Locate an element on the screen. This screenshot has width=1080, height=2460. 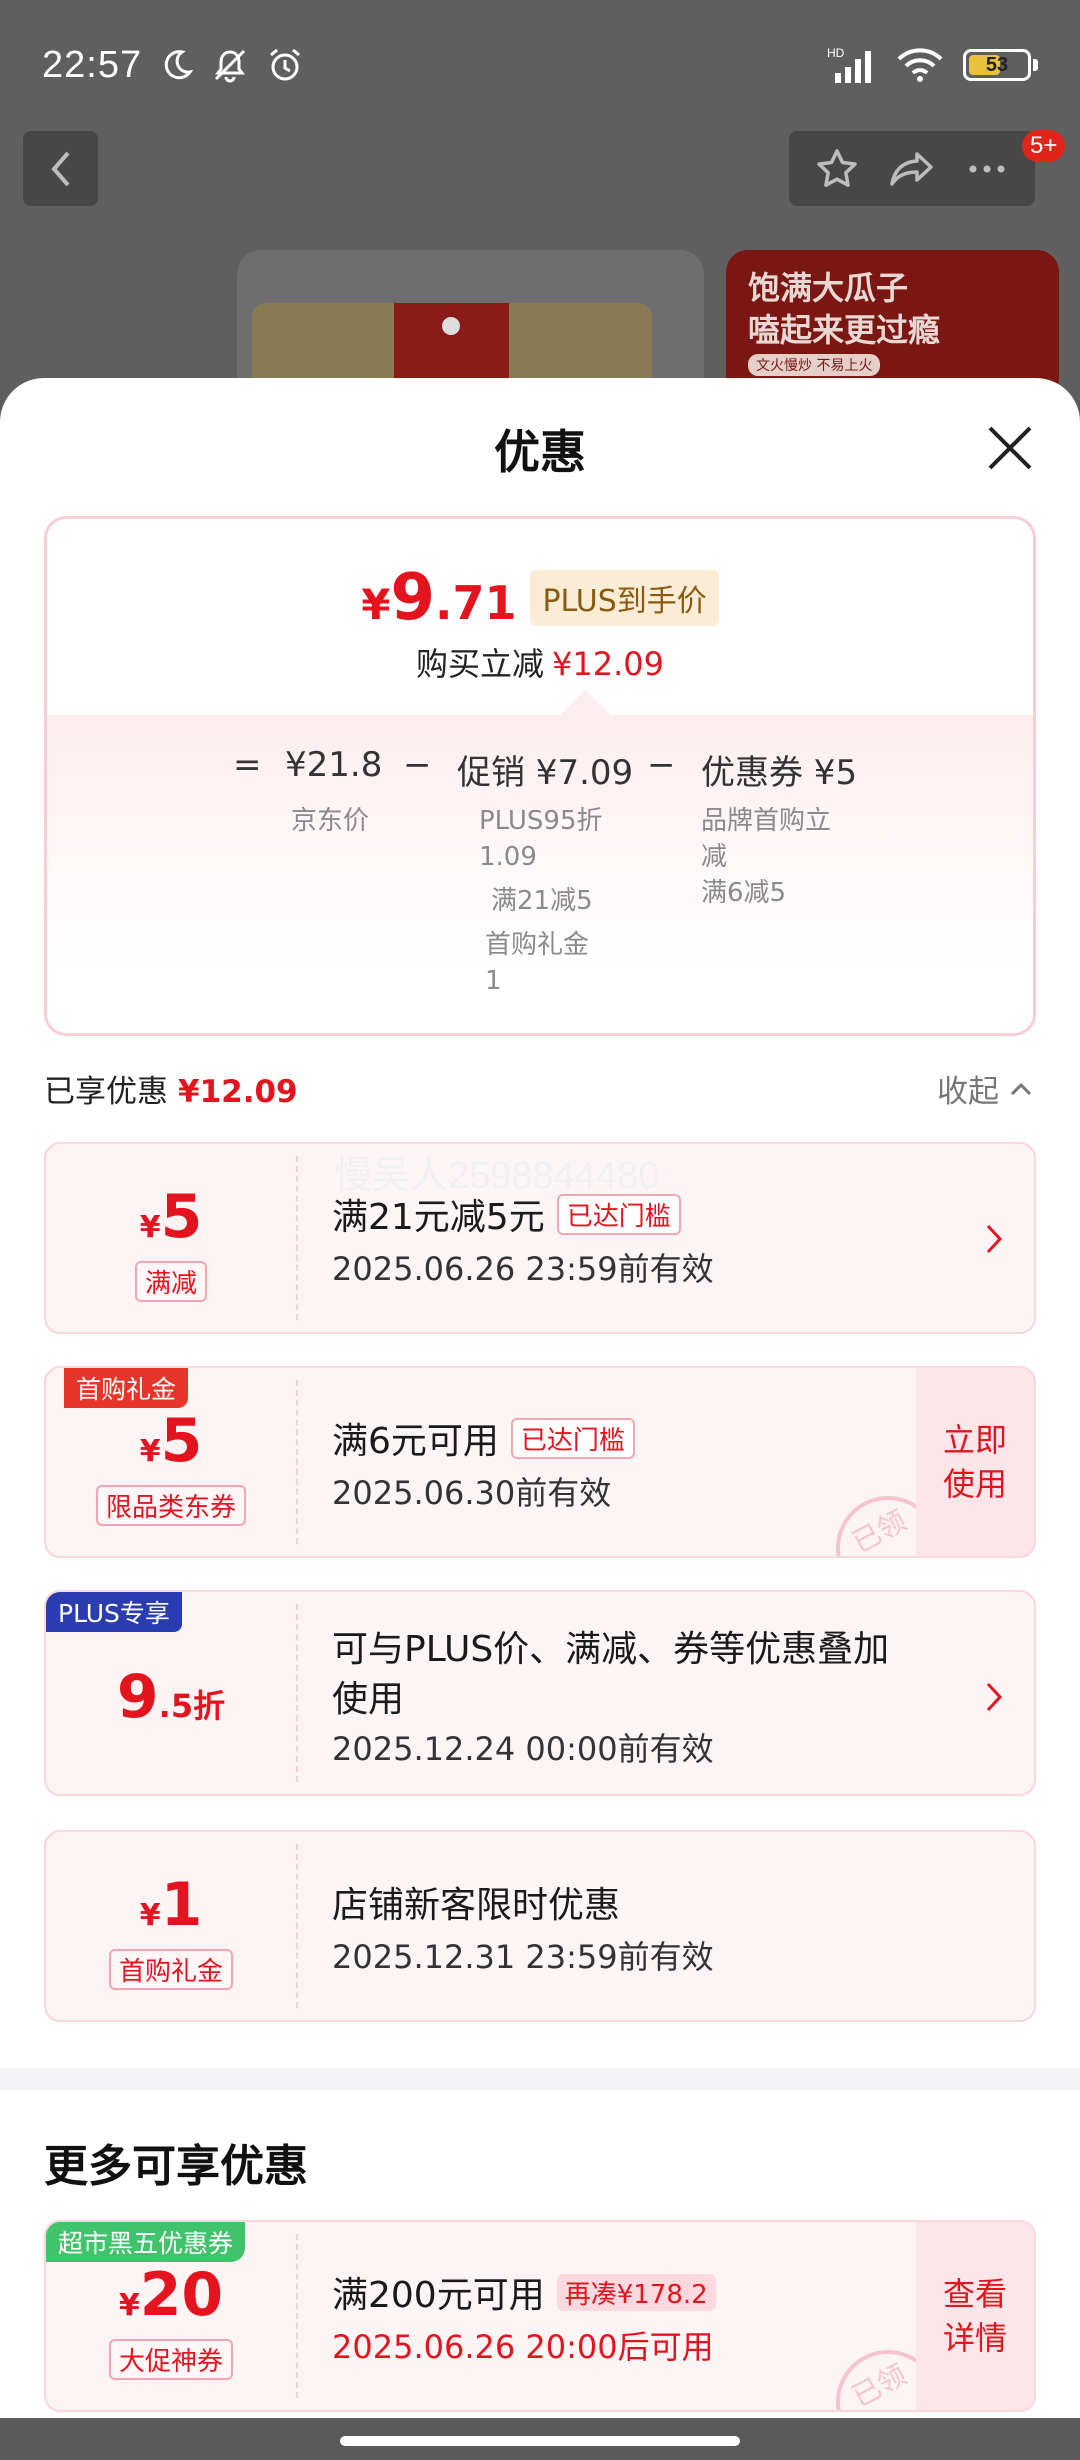
coupon-amount: ¥1 is located at coordinates (171, 1905).